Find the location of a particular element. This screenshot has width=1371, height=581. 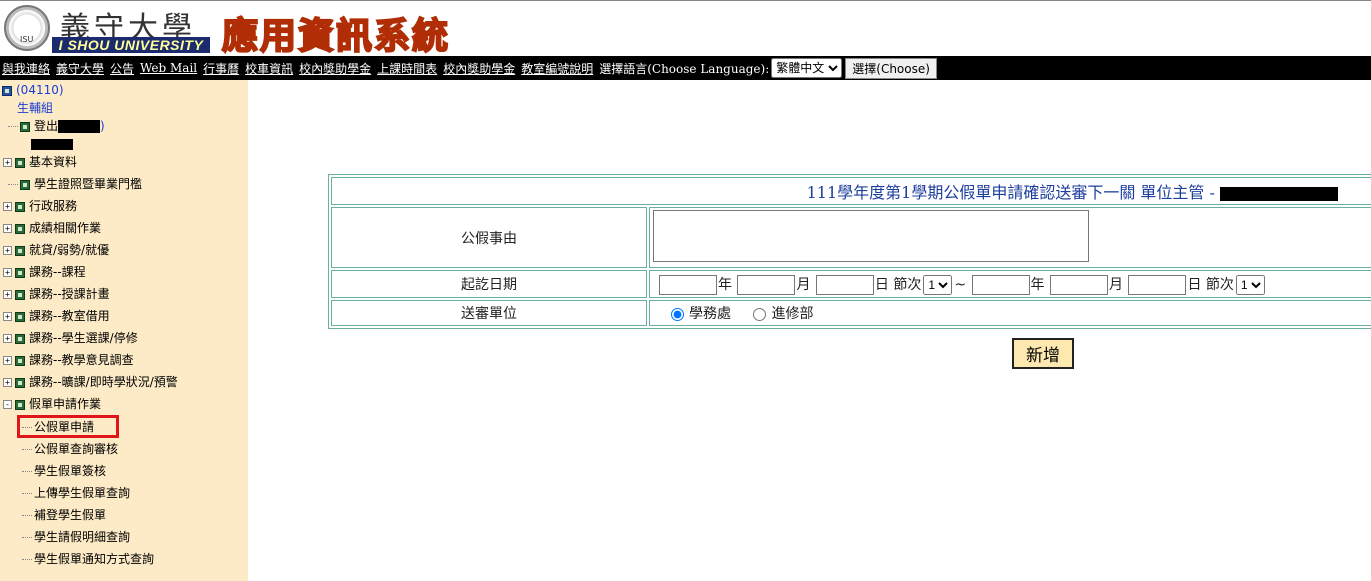

end-year-input is located at coordinates (1000, 284).